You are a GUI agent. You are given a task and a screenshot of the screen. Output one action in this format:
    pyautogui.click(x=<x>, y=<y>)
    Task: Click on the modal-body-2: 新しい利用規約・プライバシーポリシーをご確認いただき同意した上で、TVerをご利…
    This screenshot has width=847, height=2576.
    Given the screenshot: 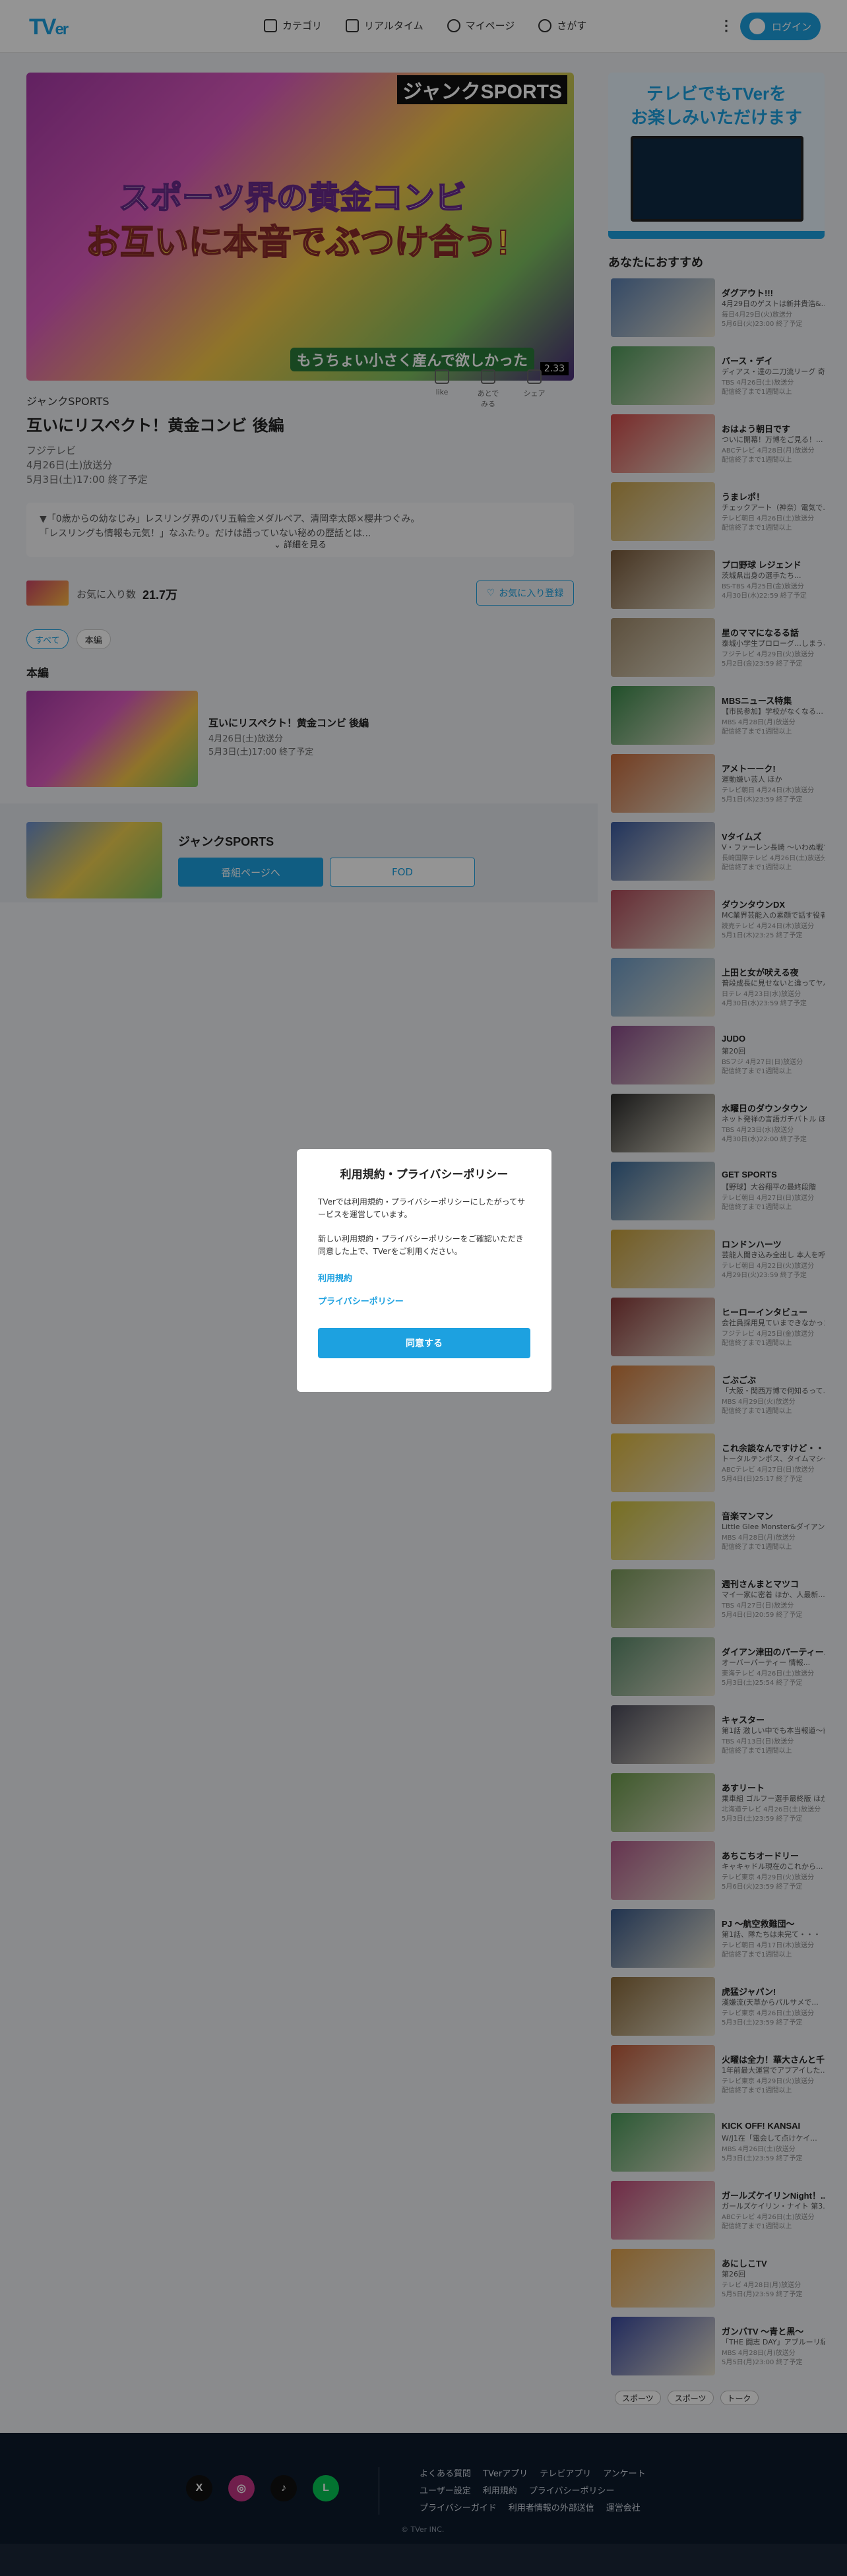 What is the action you would take?
    pyautogui.click(x=421, y=1245)
    